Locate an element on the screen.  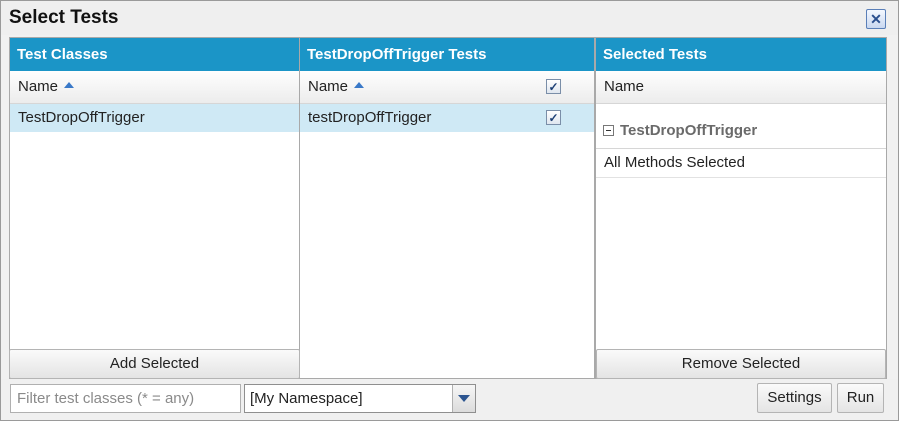
test-row: testDropOffTrigger ✓ is located at coordinates (447, 118).